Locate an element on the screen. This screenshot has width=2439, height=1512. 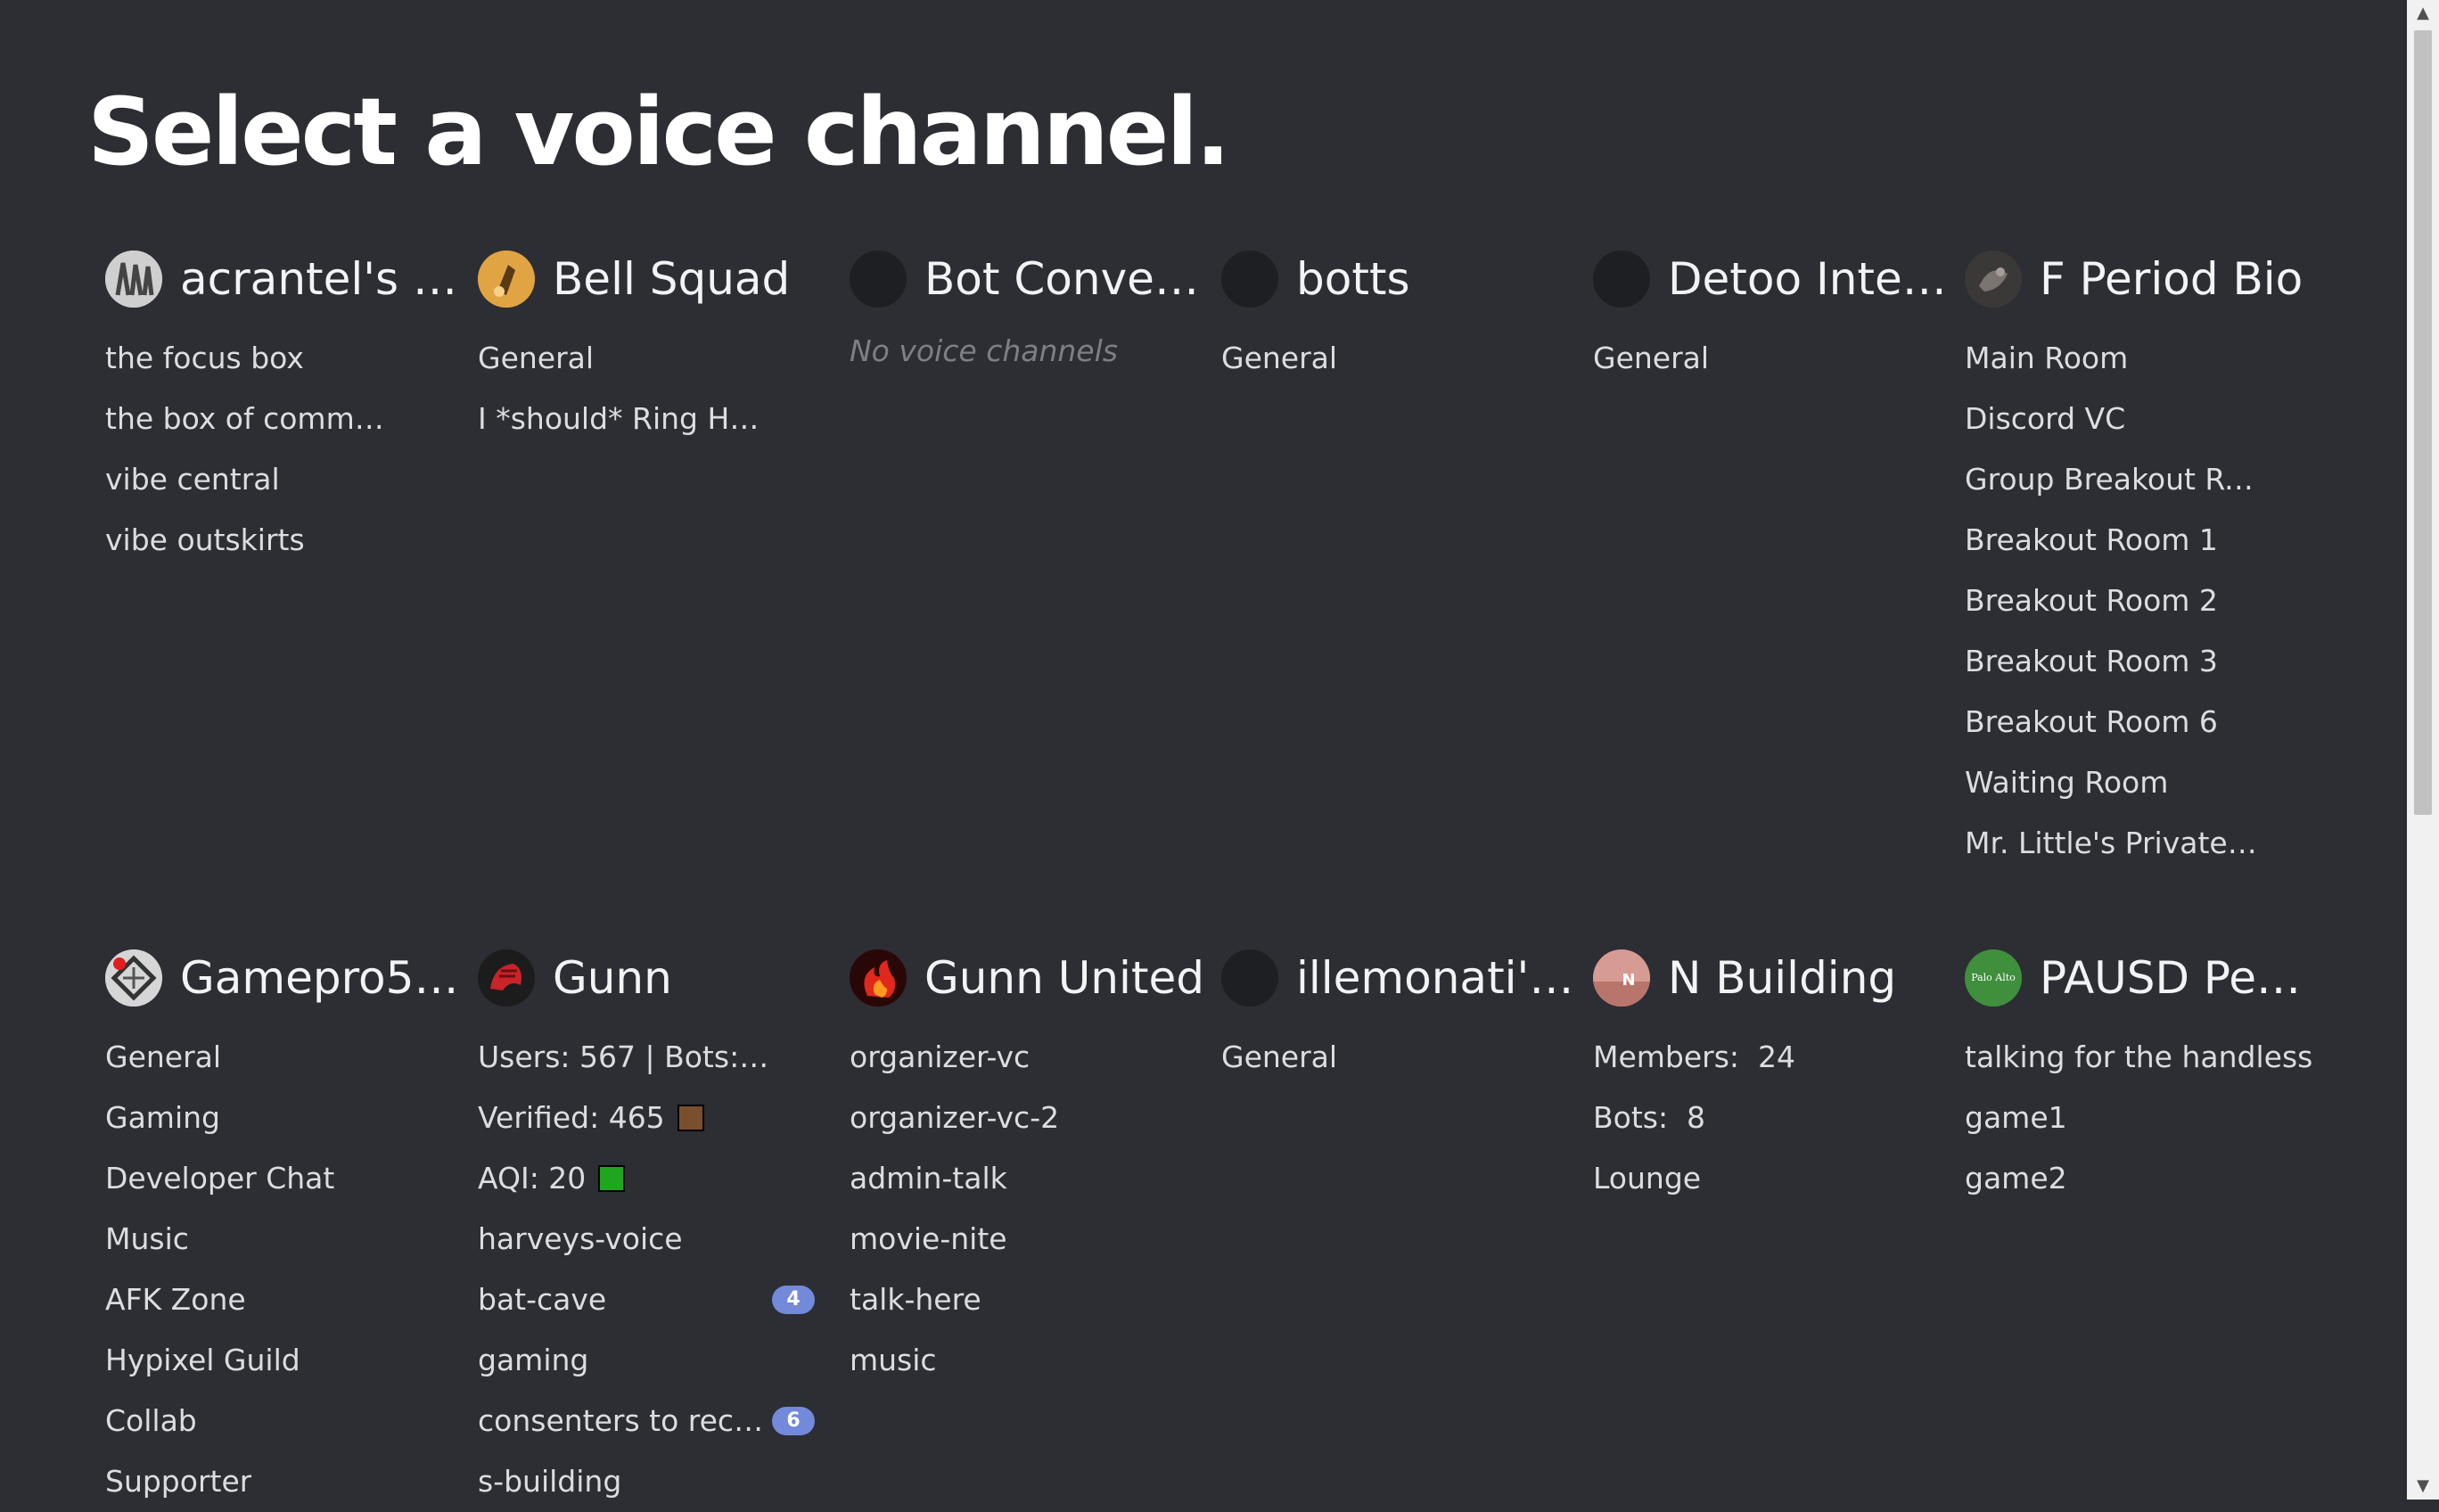
channel-main-room: Main Room is located at coordinates (2143, 358).